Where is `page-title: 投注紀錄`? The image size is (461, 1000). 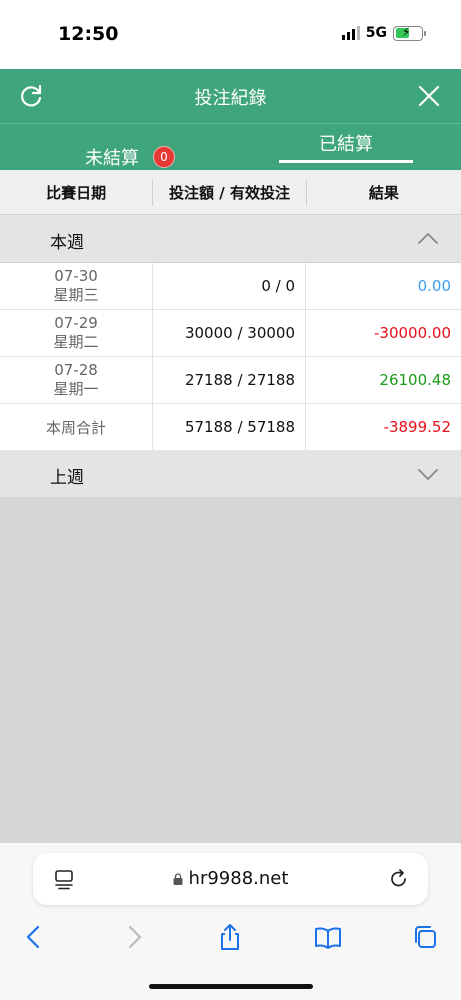 page-title: 投注紀錄 is located at coordinates (230, 98).